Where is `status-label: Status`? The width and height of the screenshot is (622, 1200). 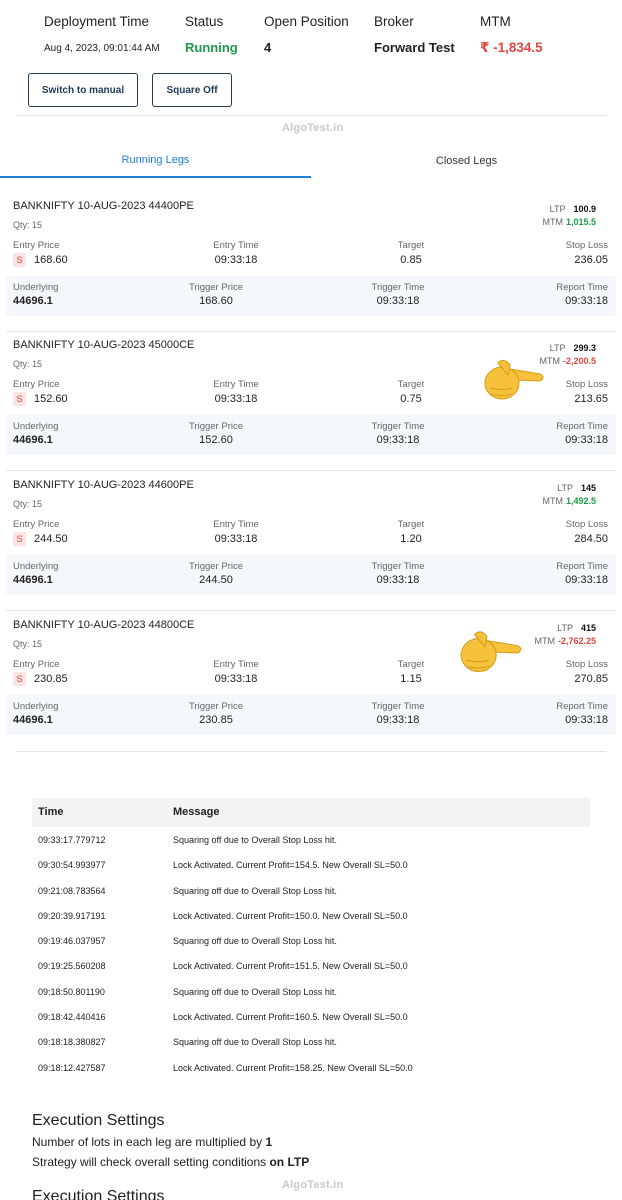
status-label: Status is located at coordinates (204, 21).